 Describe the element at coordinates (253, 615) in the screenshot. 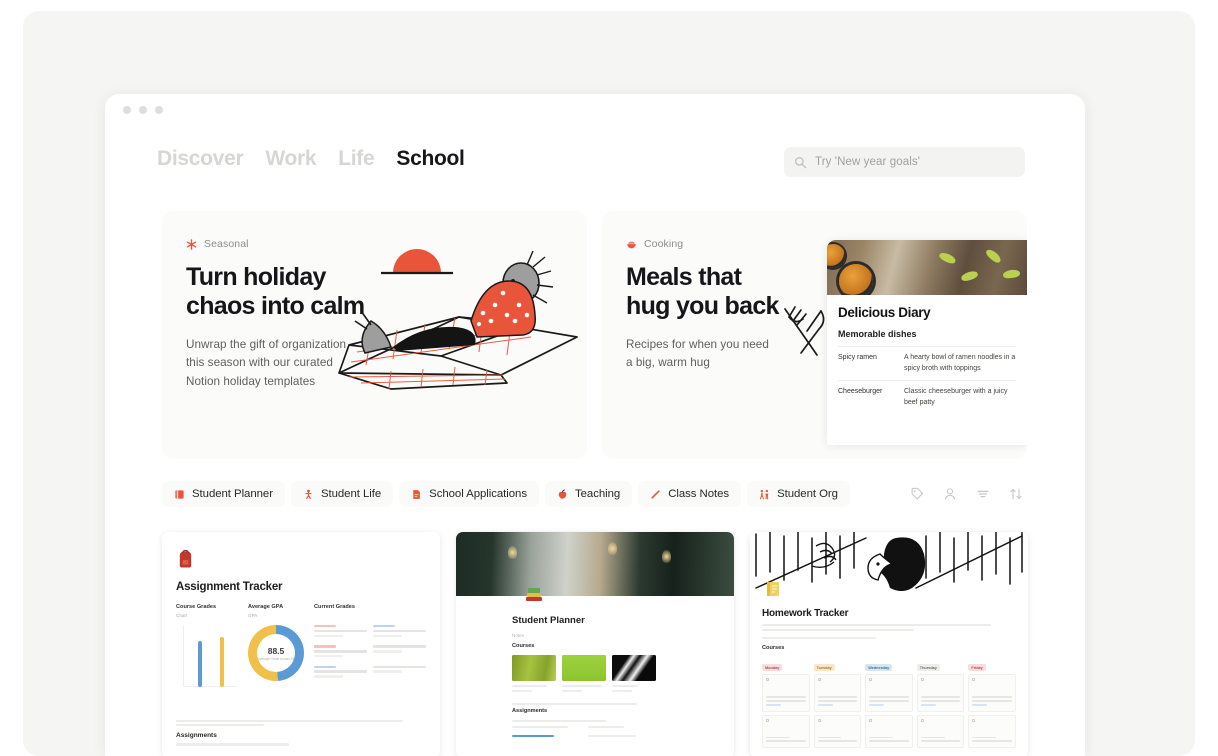

I see `average-gpa-sub: GPA` at that location.